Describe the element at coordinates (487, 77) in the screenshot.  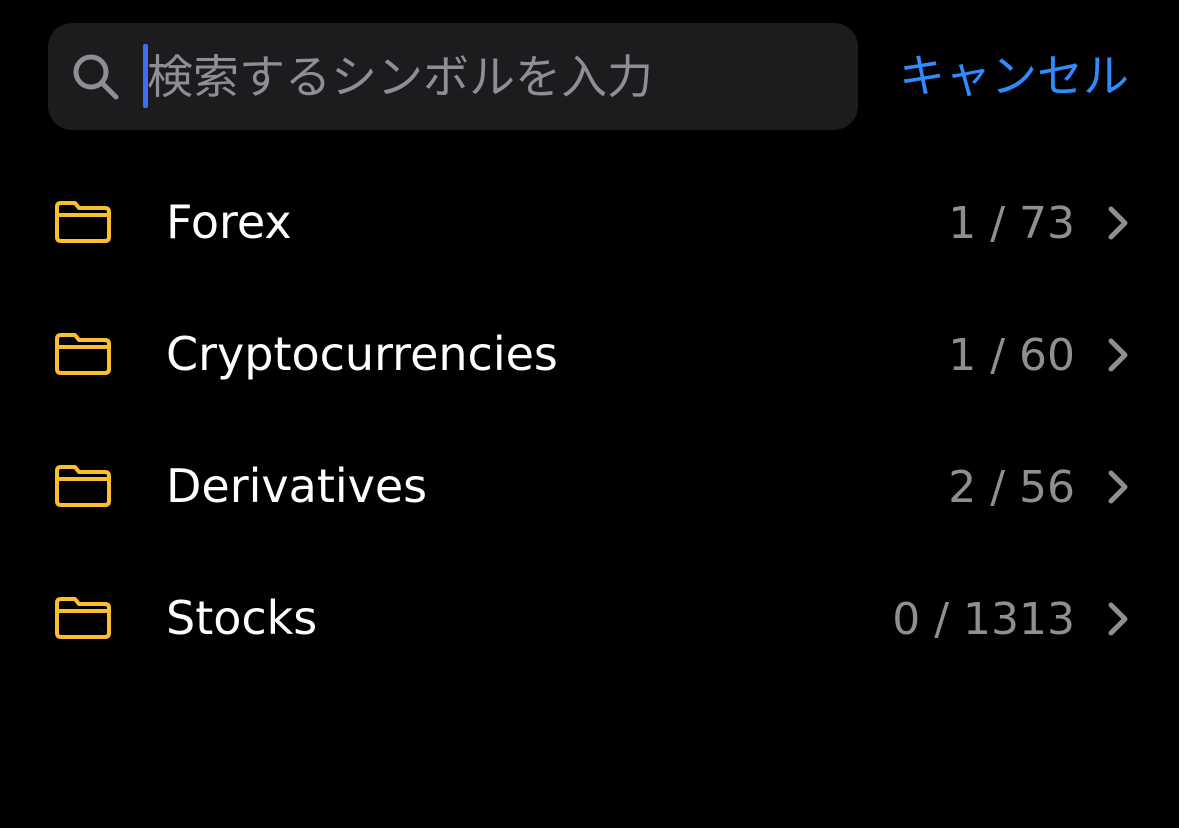
I see `search-input` at that location.